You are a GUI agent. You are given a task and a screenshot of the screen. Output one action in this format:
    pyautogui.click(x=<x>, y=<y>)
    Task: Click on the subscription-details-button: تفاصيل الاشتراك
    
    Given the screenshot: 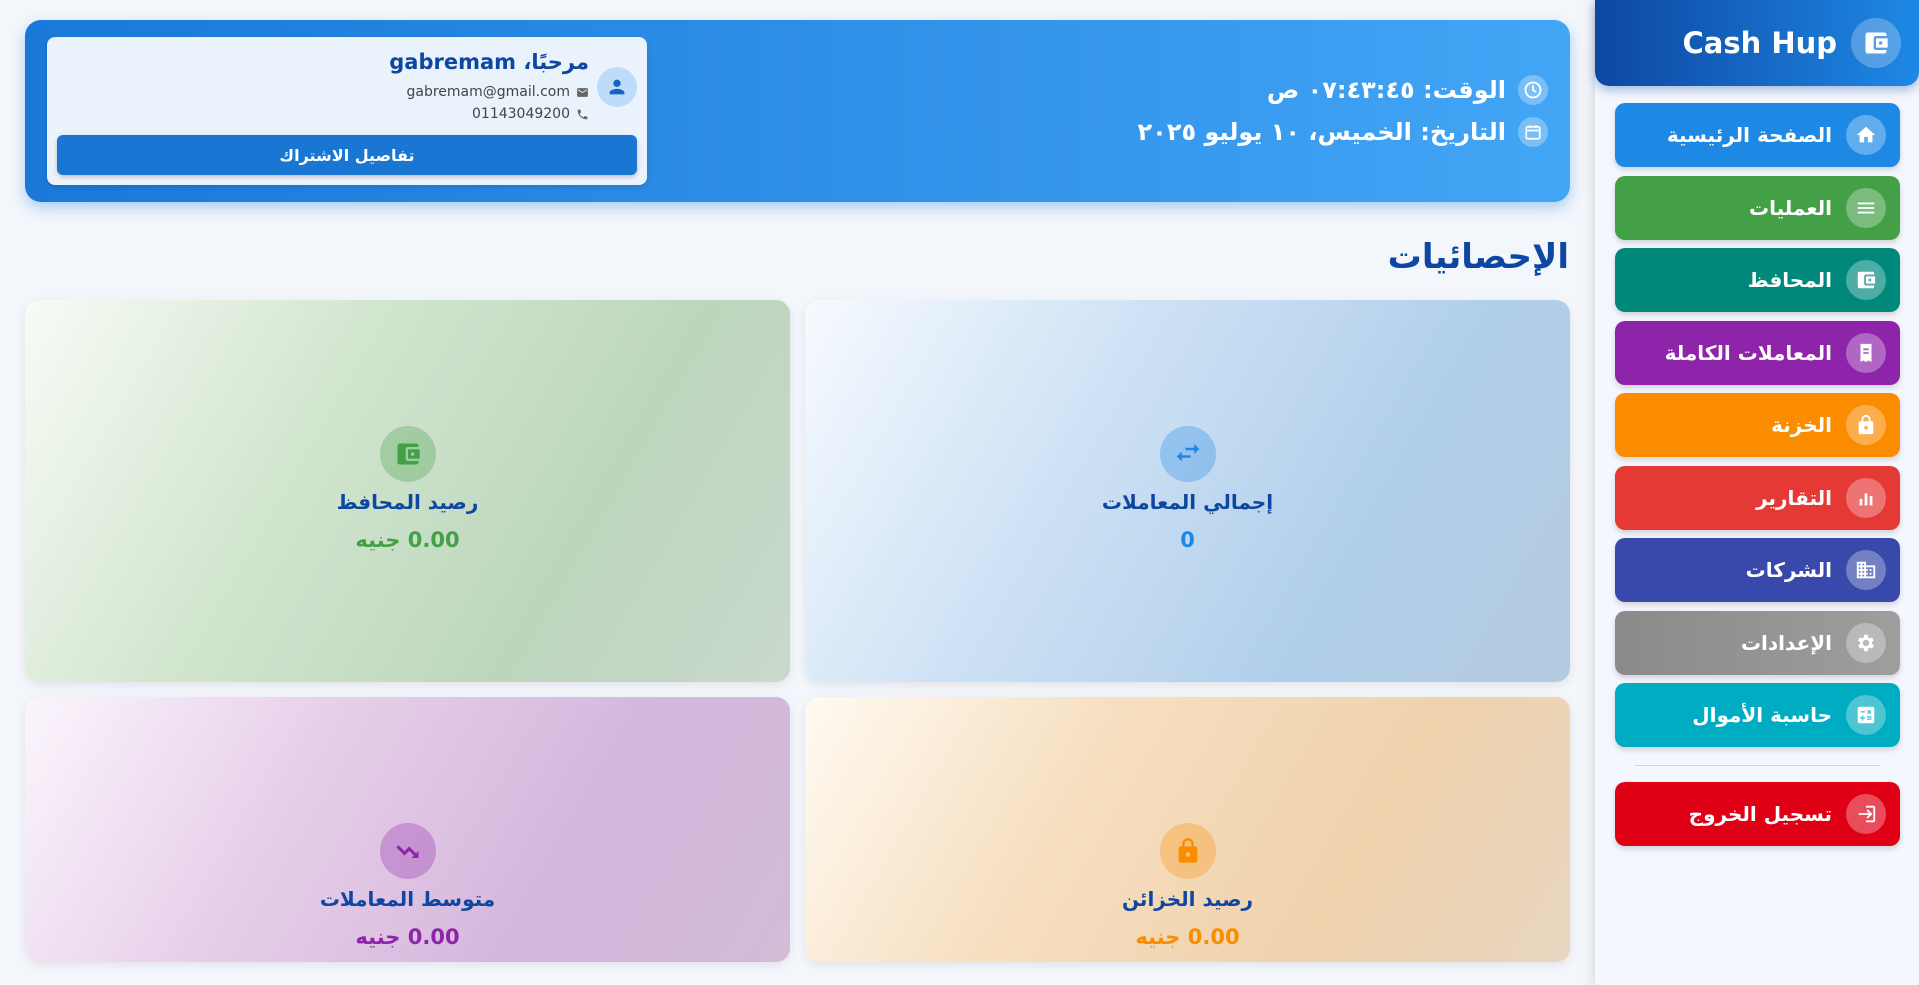 What is the action you would take?
    pyautogui.click(x=347, y=155)
    